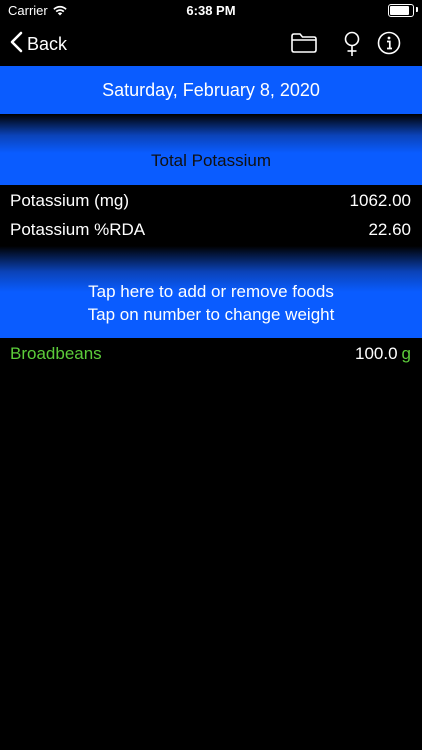 The width and height of the screenshot is (422, 750). I want to click on date-header: Saturday, February 8, 2020, so click(211, 90).